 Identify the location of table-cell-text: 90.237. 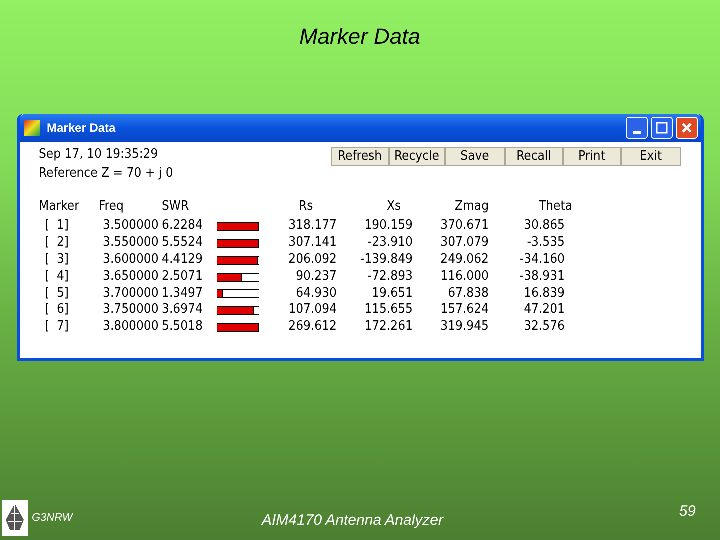
(316, 277).